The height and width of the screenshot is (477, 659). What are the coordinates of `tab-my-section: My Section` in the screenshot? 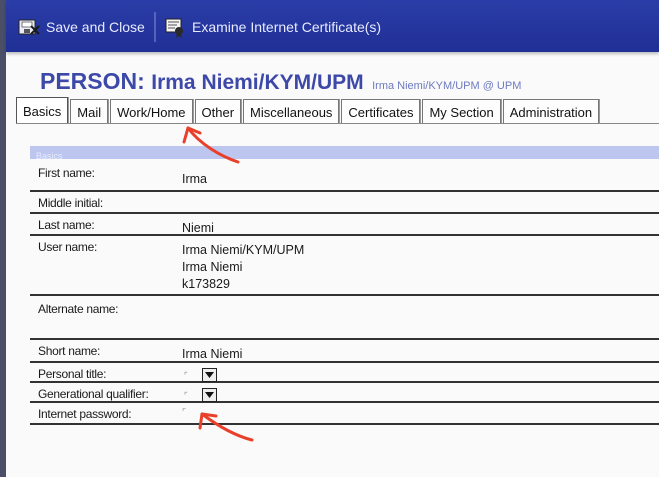 It's located at (461, 111).